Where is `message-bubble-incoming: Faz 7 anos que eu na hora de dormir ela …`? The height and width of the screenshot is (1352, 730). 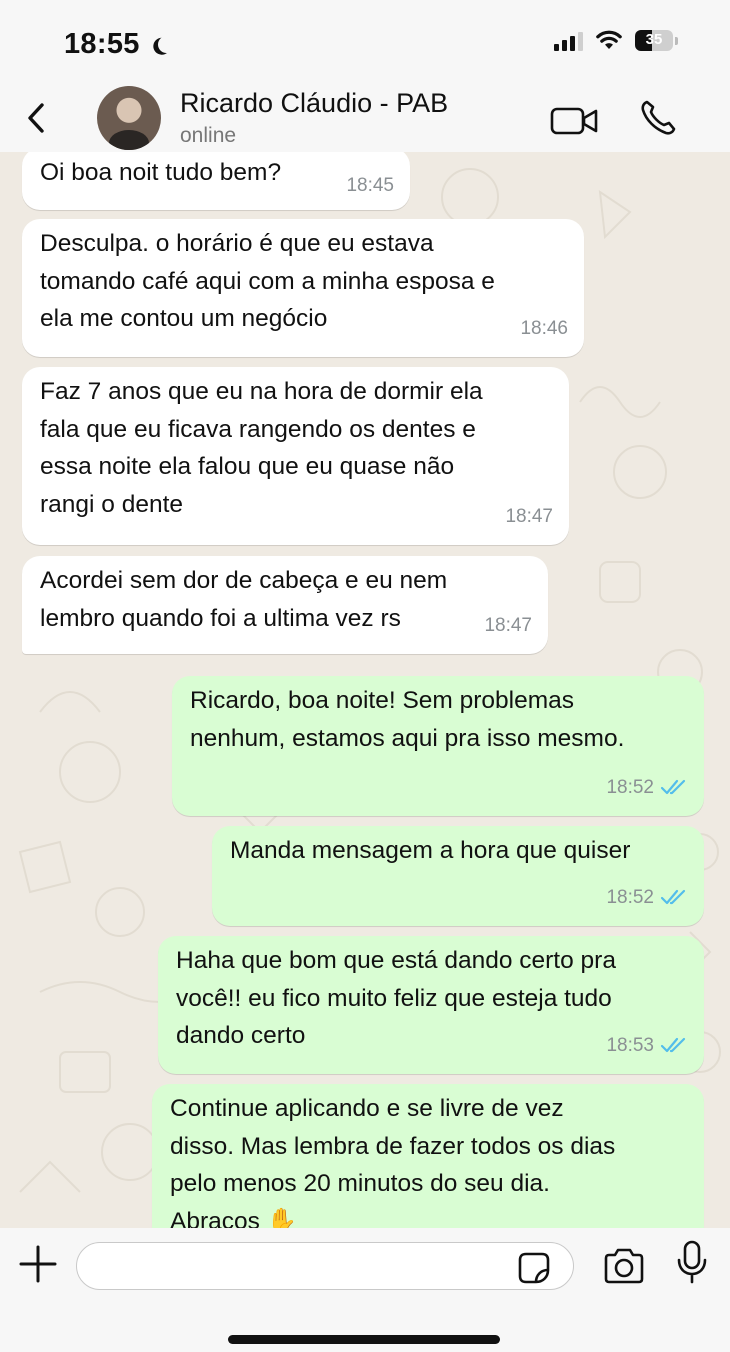
message-bubble-incoming: Faz 7 anos que eu na hora de dormir ela … is located at coordinates (295, 456).